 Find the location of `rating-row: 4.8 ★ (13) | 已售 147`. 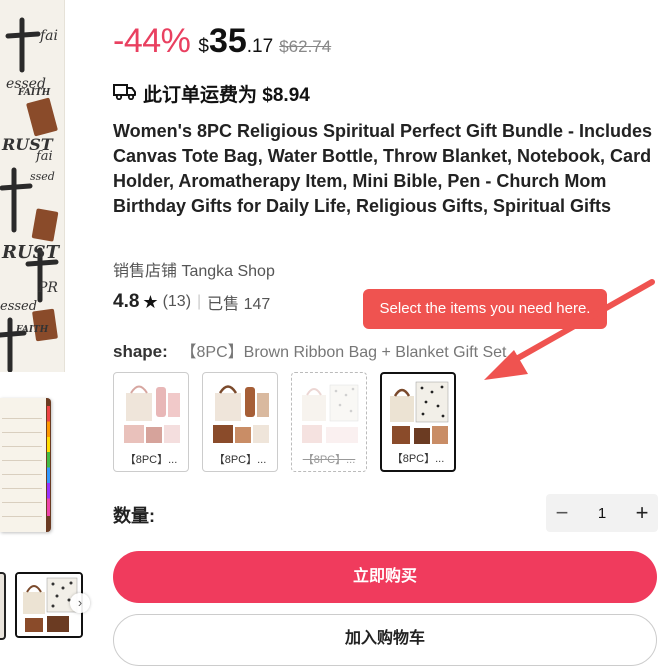

rating-row: 4.8 ★ (13) | 已售 147 is located at coordinates (191, 302).